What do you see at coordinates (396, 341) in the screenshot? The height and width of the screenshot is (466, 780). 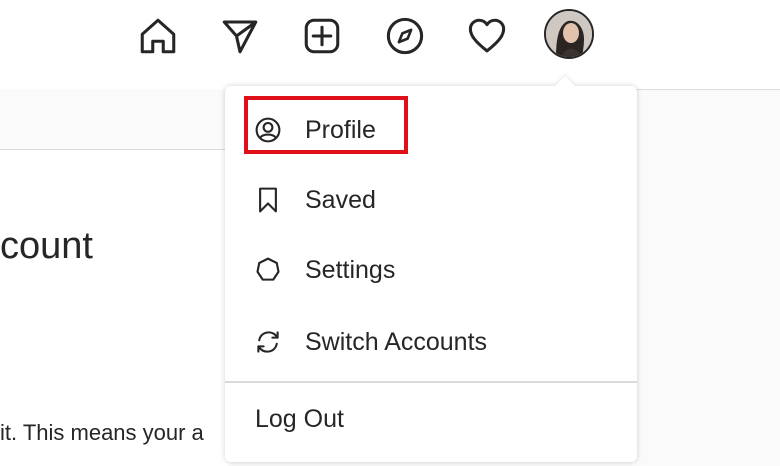 I see `menu-item-label: Switch Accounts` at bounding box center [396, 341].